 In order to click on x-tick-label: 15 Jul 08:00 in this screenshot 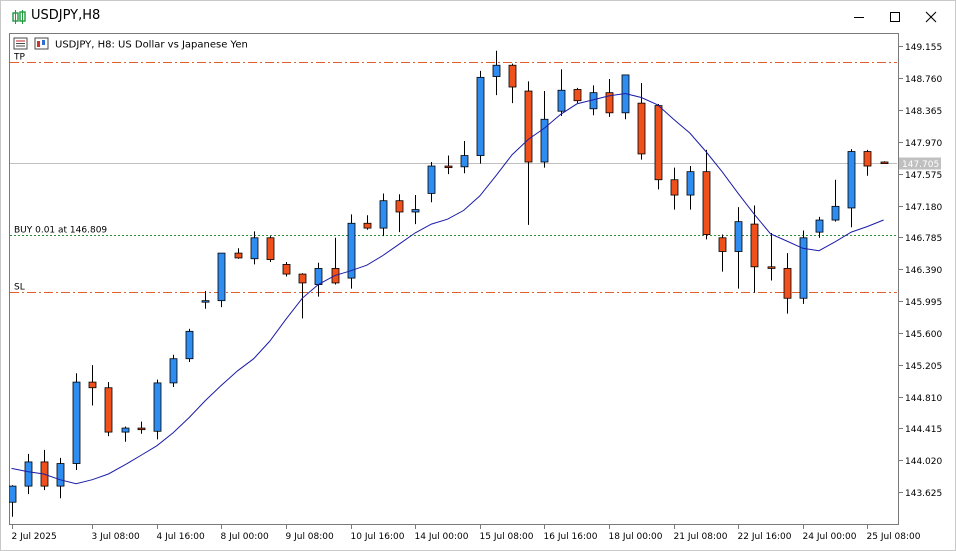, I will do `click(507, 537)`.